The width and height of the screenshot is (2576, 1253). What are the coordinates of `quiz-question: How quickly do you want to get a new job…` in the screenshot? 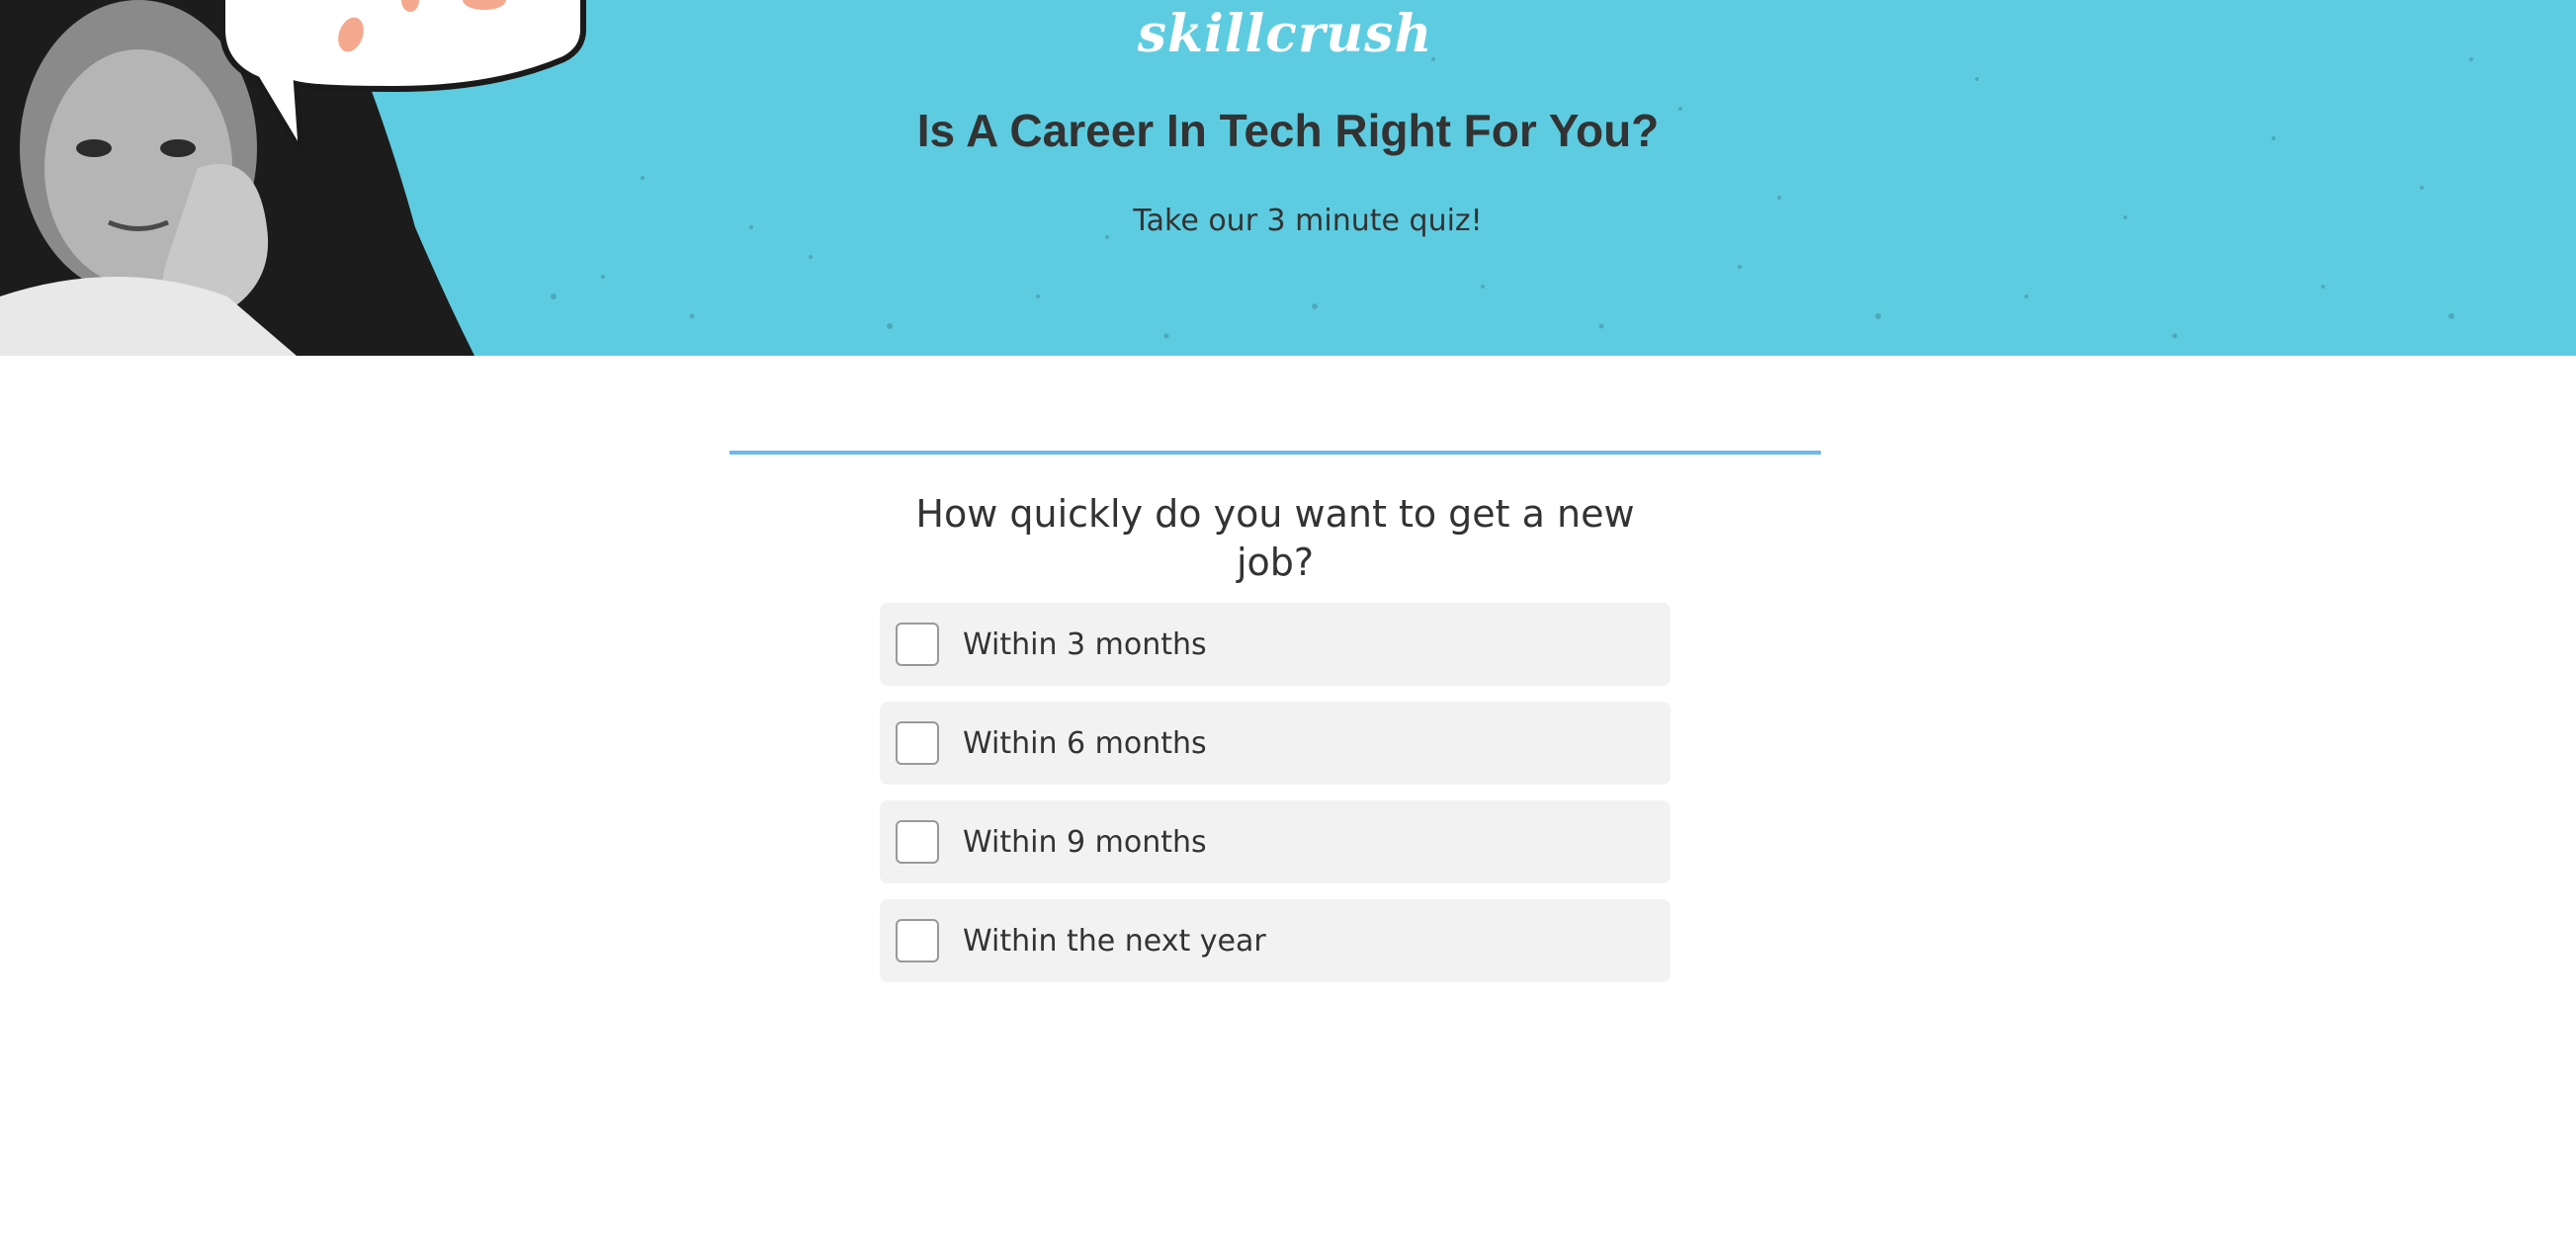 It's located at (1275, 538).